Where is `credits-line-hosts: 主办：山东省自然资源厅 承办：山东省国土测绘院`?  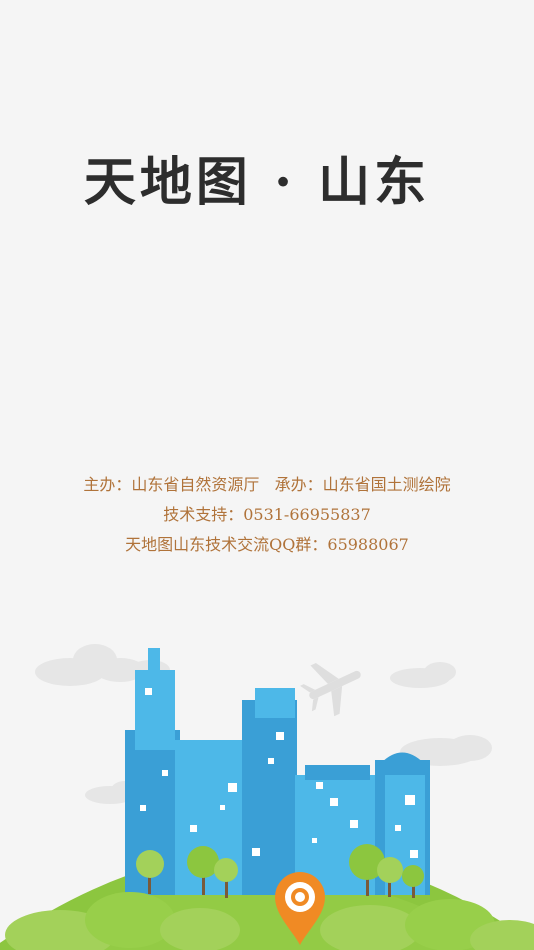 credits-line-hosts: 主办：山东省自然资源厅 承办：山东省国土测绘院 is located at coordinates (267, 485).